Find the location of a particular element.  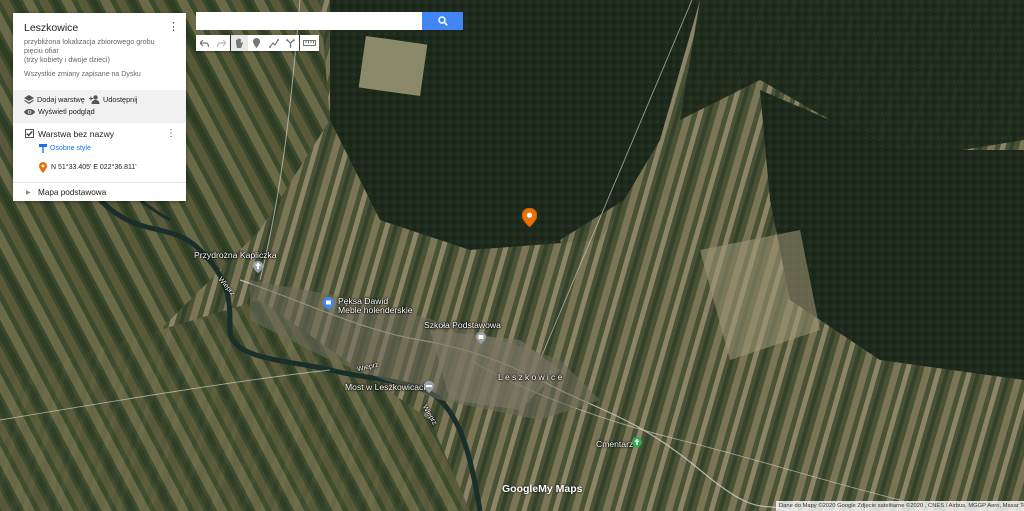

drawing-tools is located at coordinates (265, 43).